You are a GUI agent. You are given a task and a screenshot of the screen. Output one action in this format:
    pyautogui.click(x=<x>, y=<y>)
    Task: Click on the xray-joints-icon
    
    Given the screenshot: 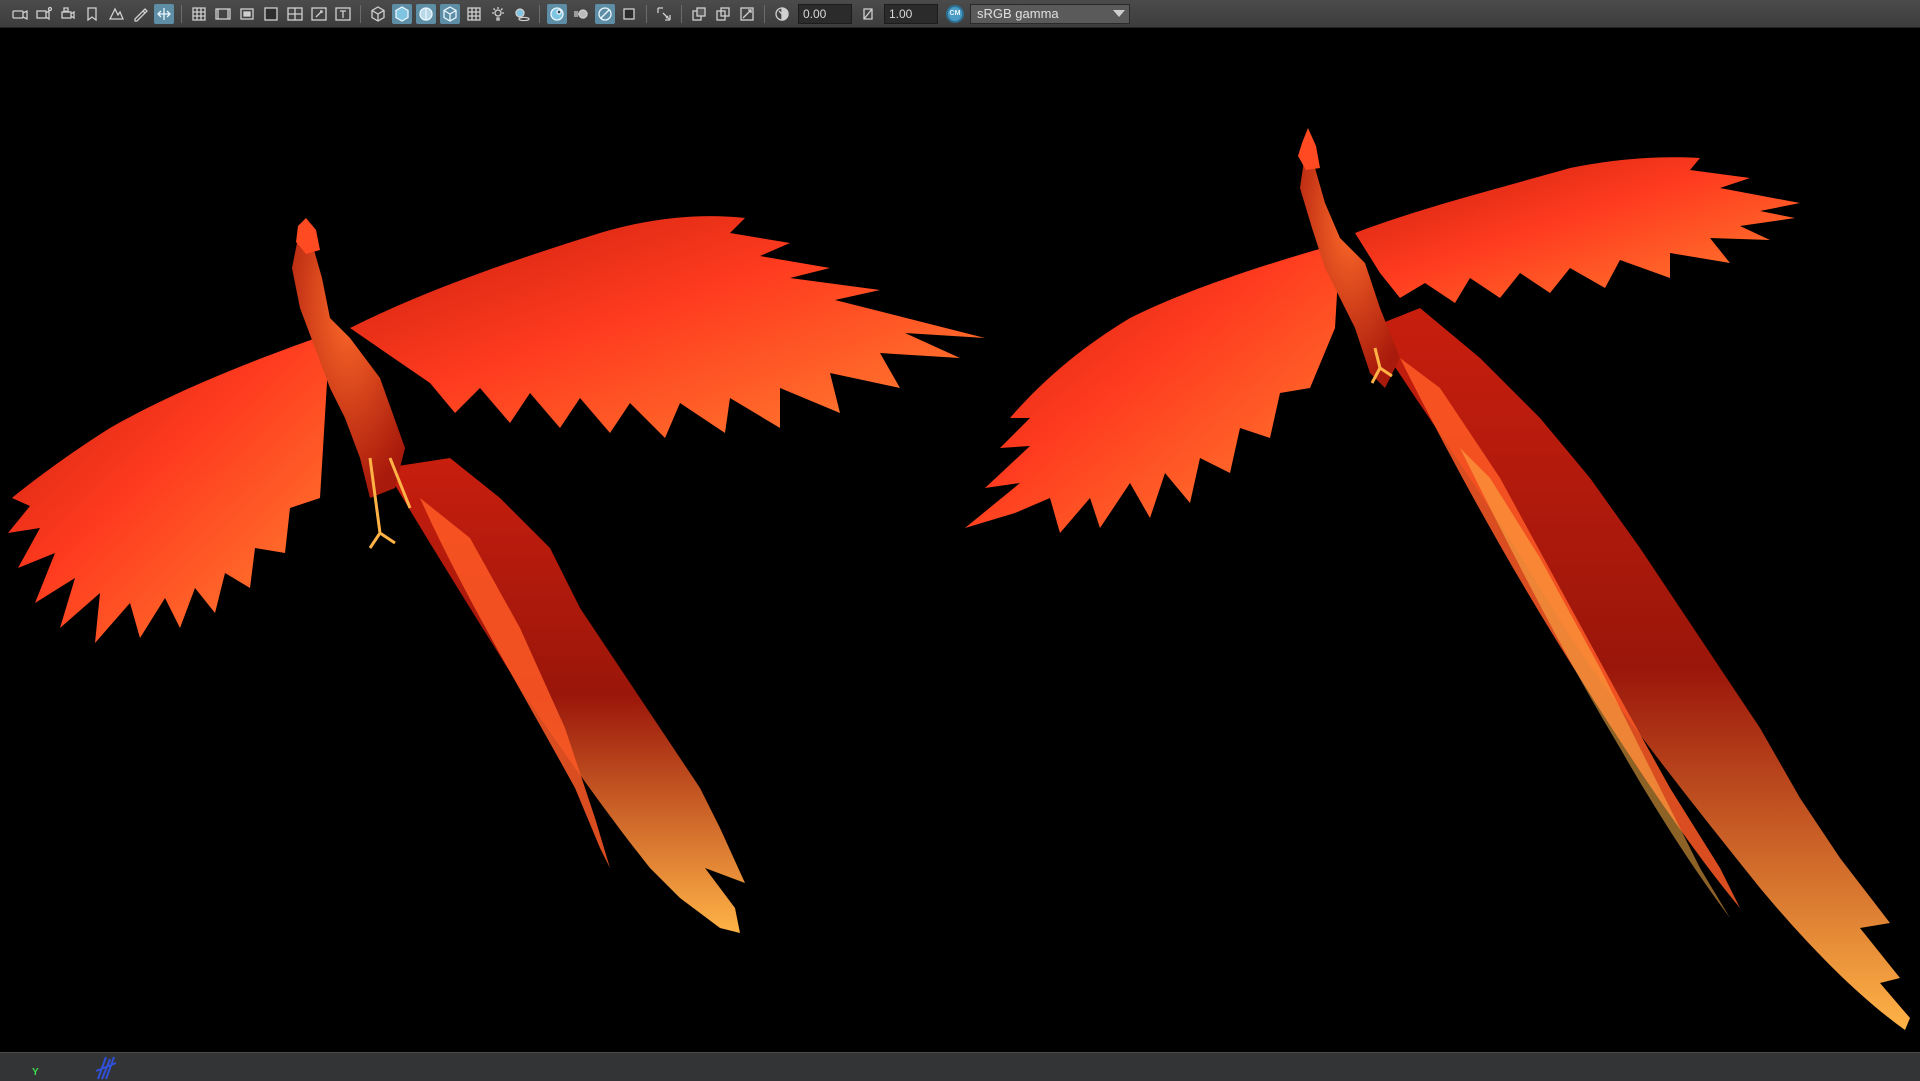 What is the action you would take?
    pyautogui.click(x=747, y=14)
    